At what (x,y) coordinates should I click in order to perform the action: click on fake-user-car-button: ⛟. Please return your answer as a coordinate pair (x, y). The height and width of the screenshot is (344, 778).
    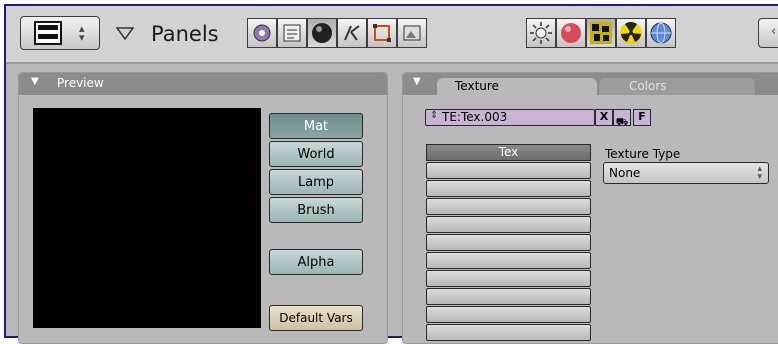
    Looking at the image, I should click on (622, 118).